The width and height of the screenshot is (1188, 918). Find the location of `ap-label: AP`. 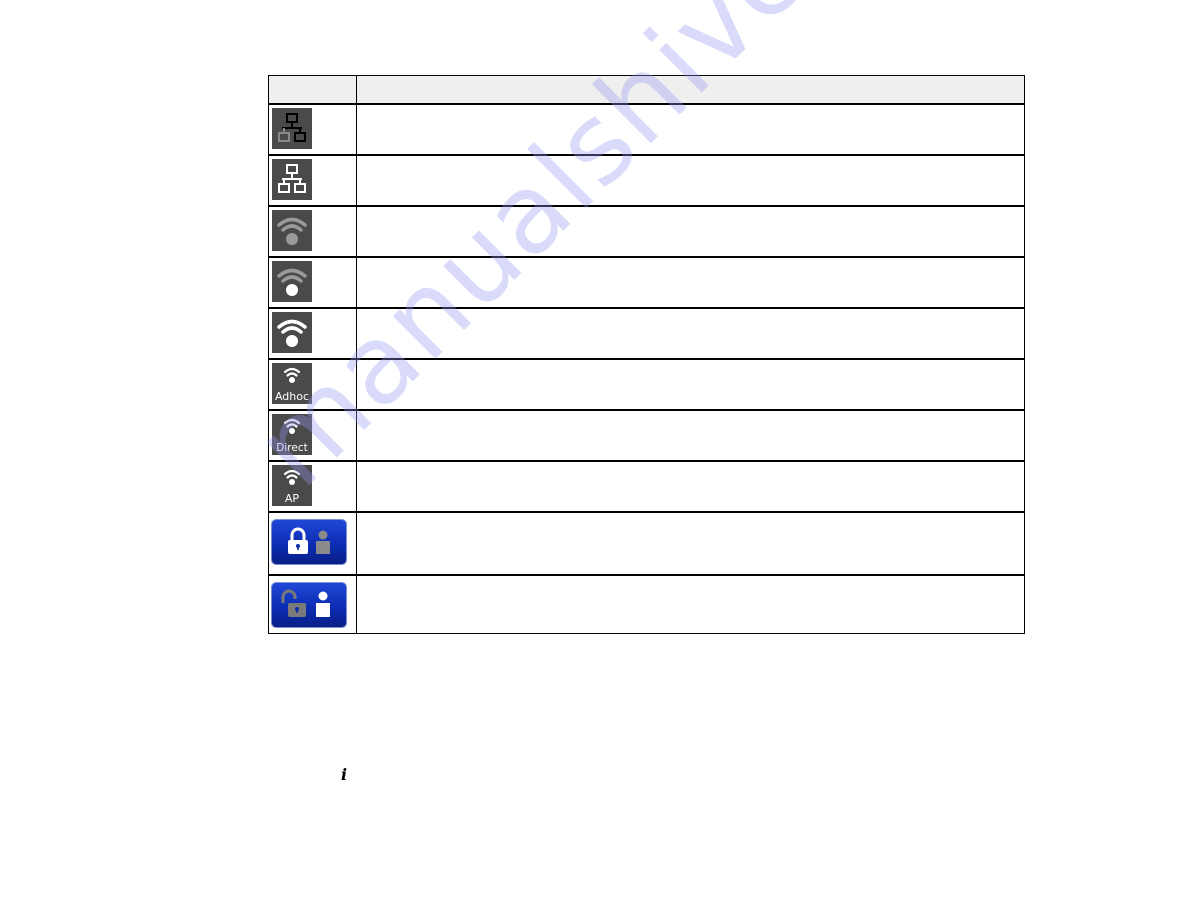

ap-label: AP is located at coordinates (292, 498).